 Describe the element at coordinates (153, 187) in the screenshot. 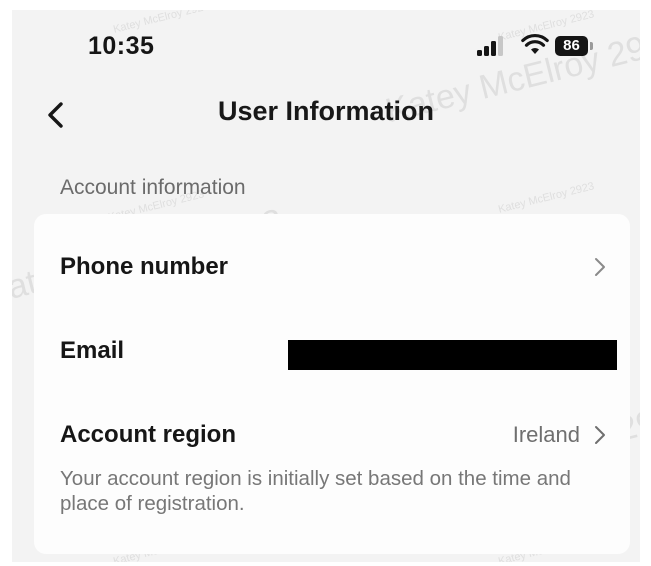

I see `section-header-account-information: Account information` at that location.